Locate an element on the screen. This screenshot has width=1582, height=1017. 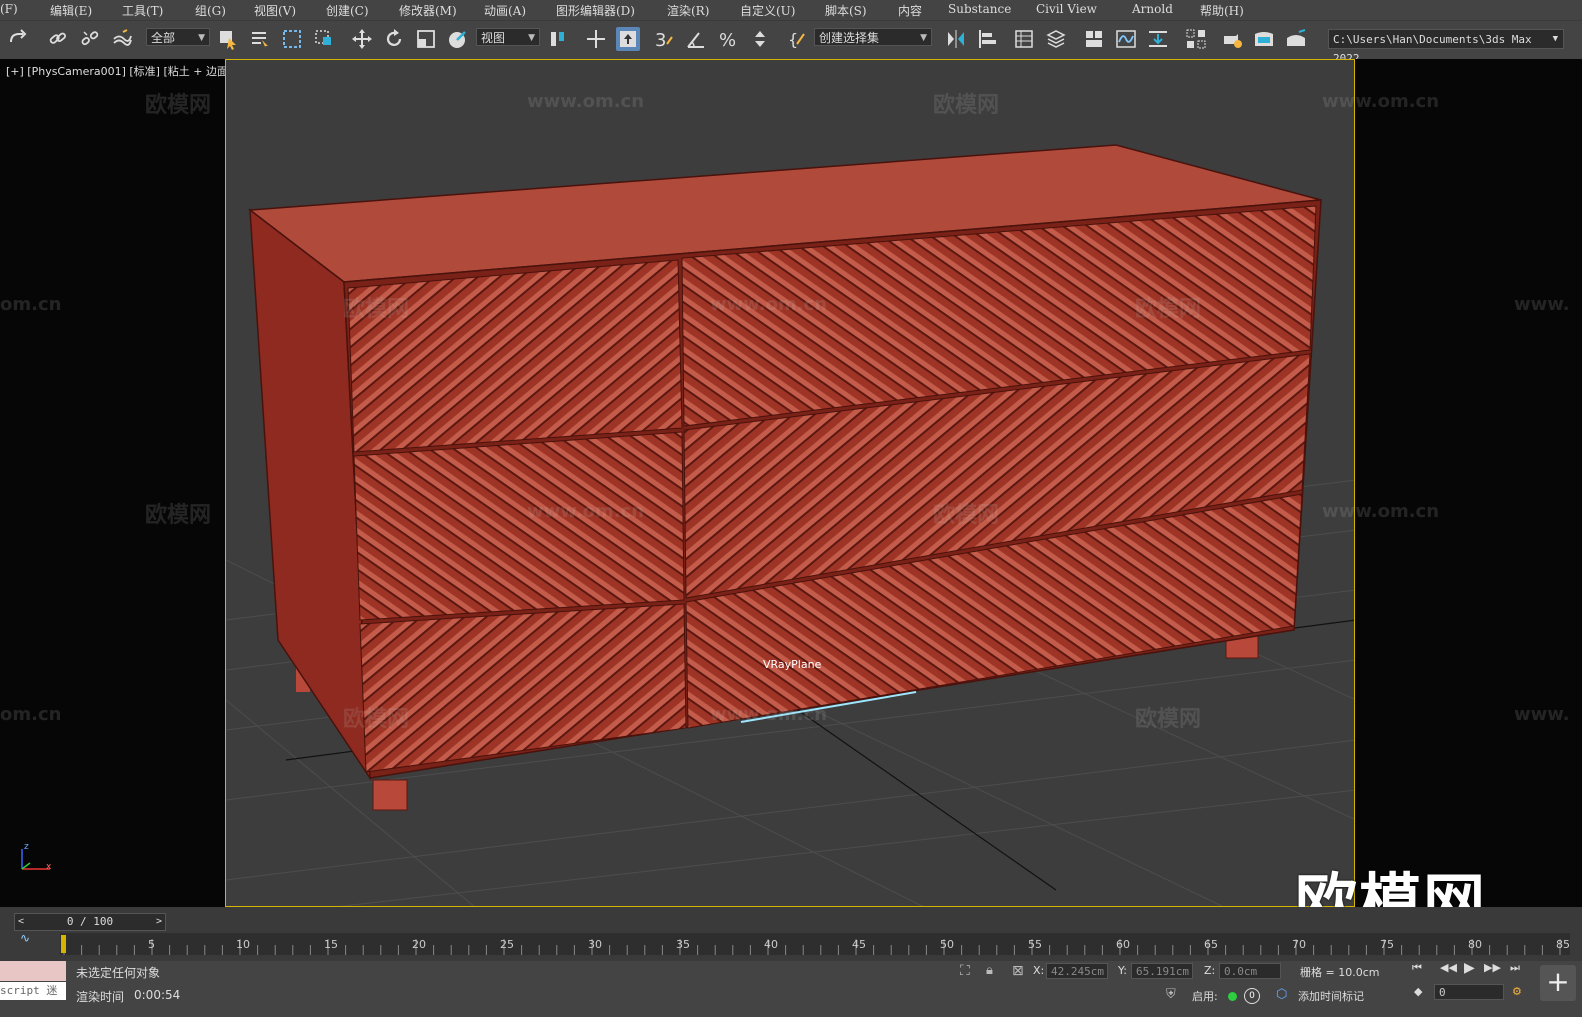
shield-icon: ⛨ is located at coordinates (1171, 994).